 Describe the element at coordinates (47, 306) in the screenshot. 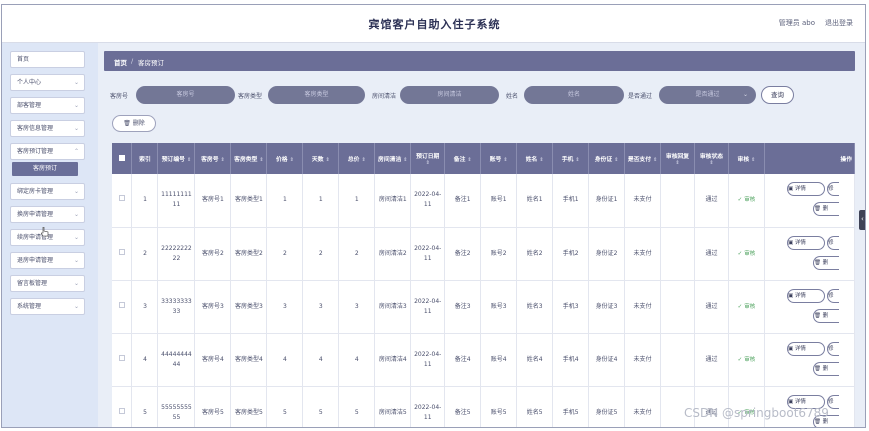

I see `sidebar-item-system: 系统管理 ⌄` at that location.